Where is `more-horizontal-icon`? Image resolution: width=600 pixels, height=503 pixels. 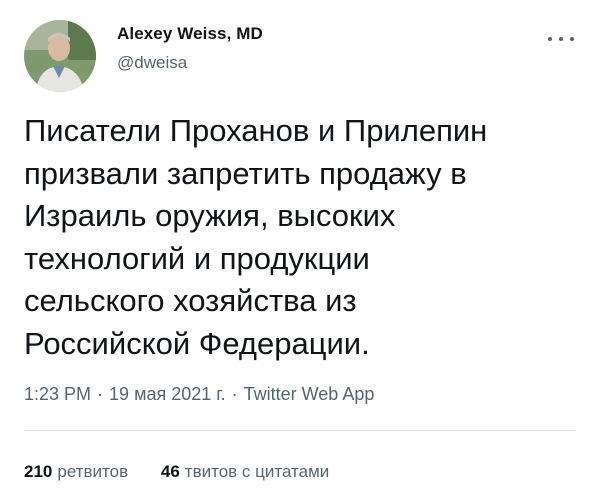 more-horizontal-icon is located at coordinates (561, 39).